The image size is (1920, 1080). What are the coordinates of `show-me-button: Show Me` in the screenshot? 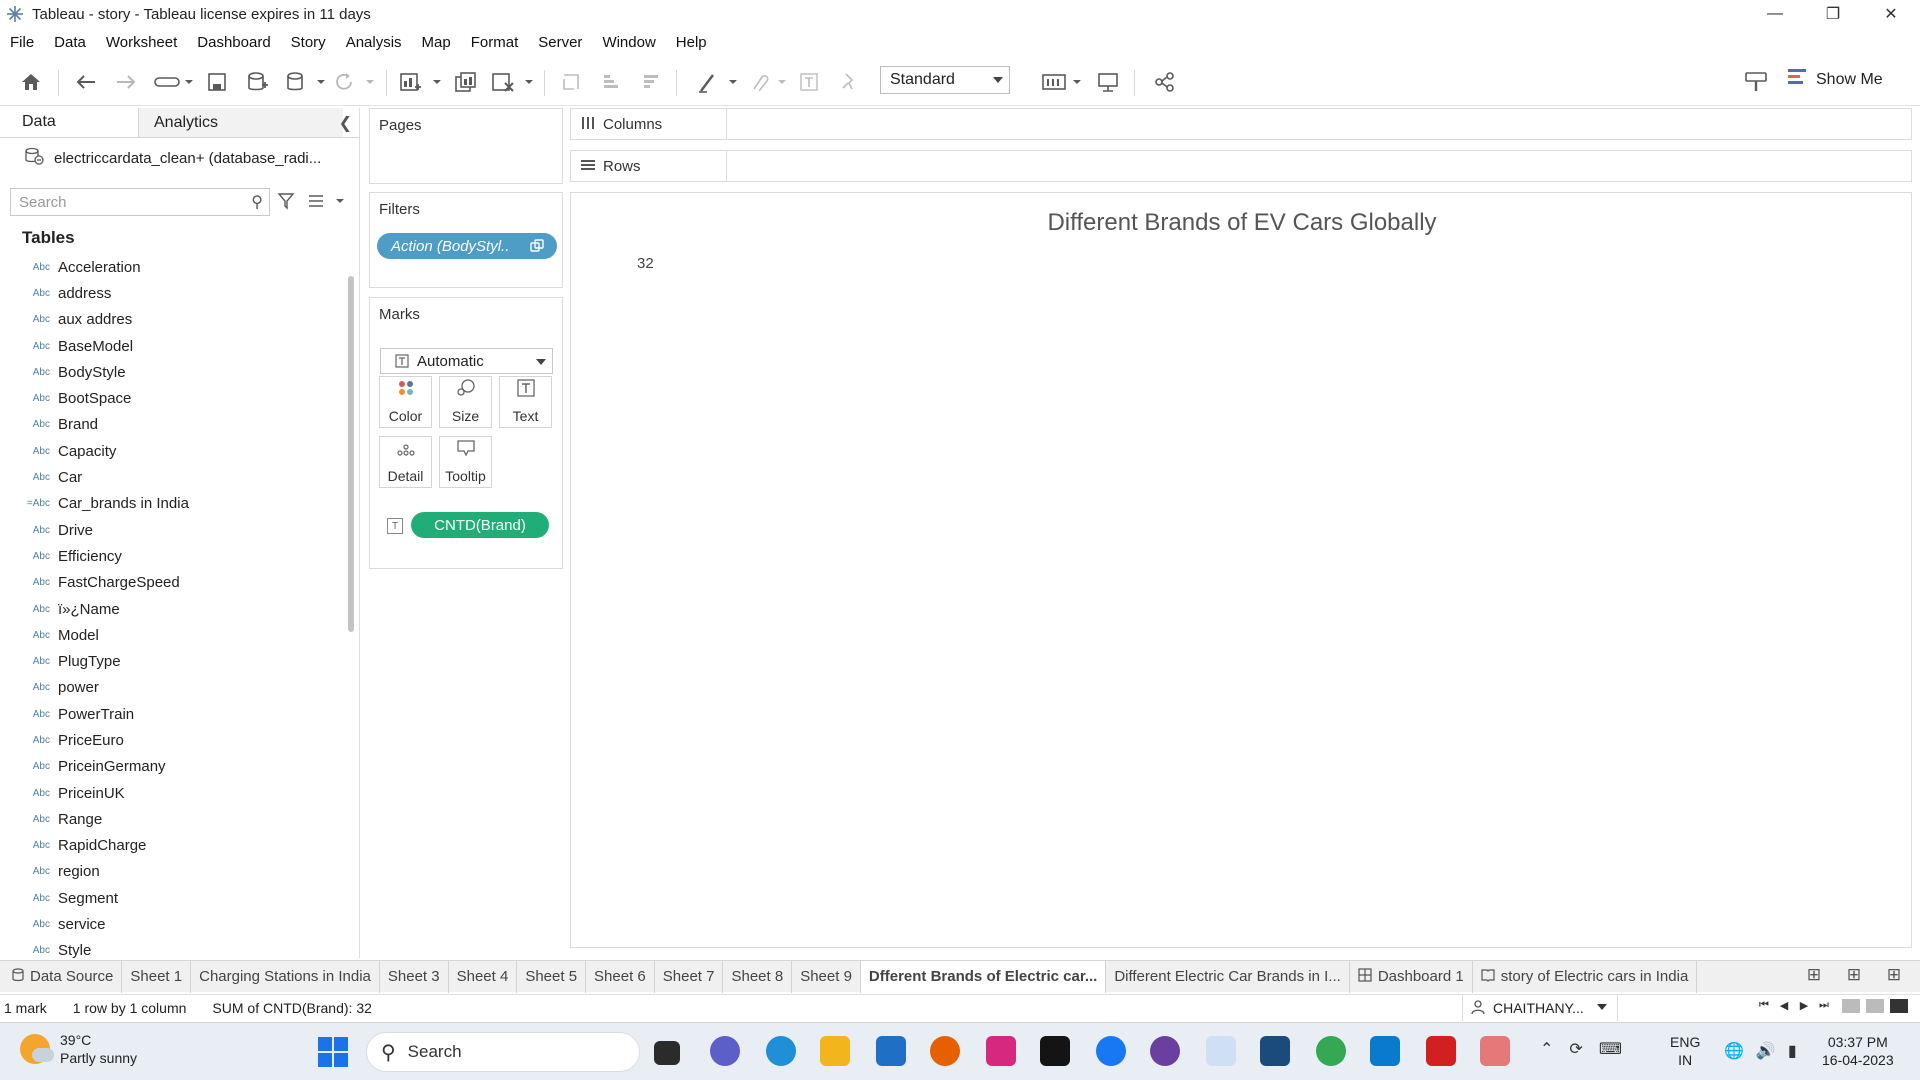 It's located at (1835, 79).